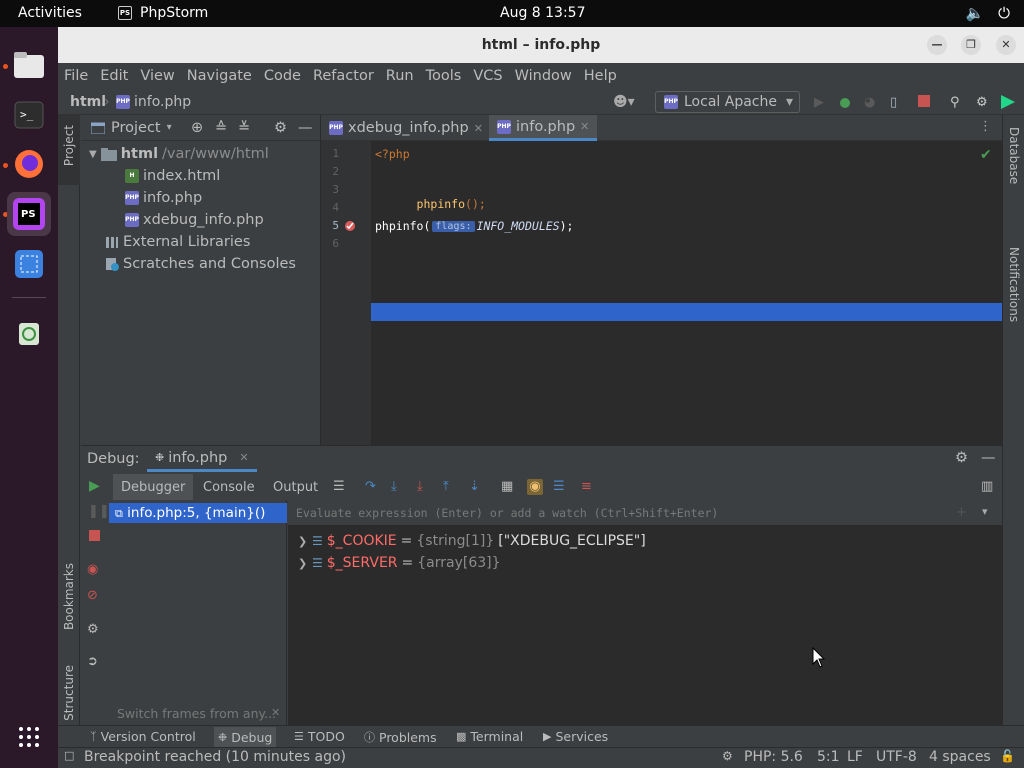 This screenshot has width=1024, height=768. Describe the element at coordinates (92, 569) in the screenshot. I see `view-breakpoints-icon: ◉` at that location.